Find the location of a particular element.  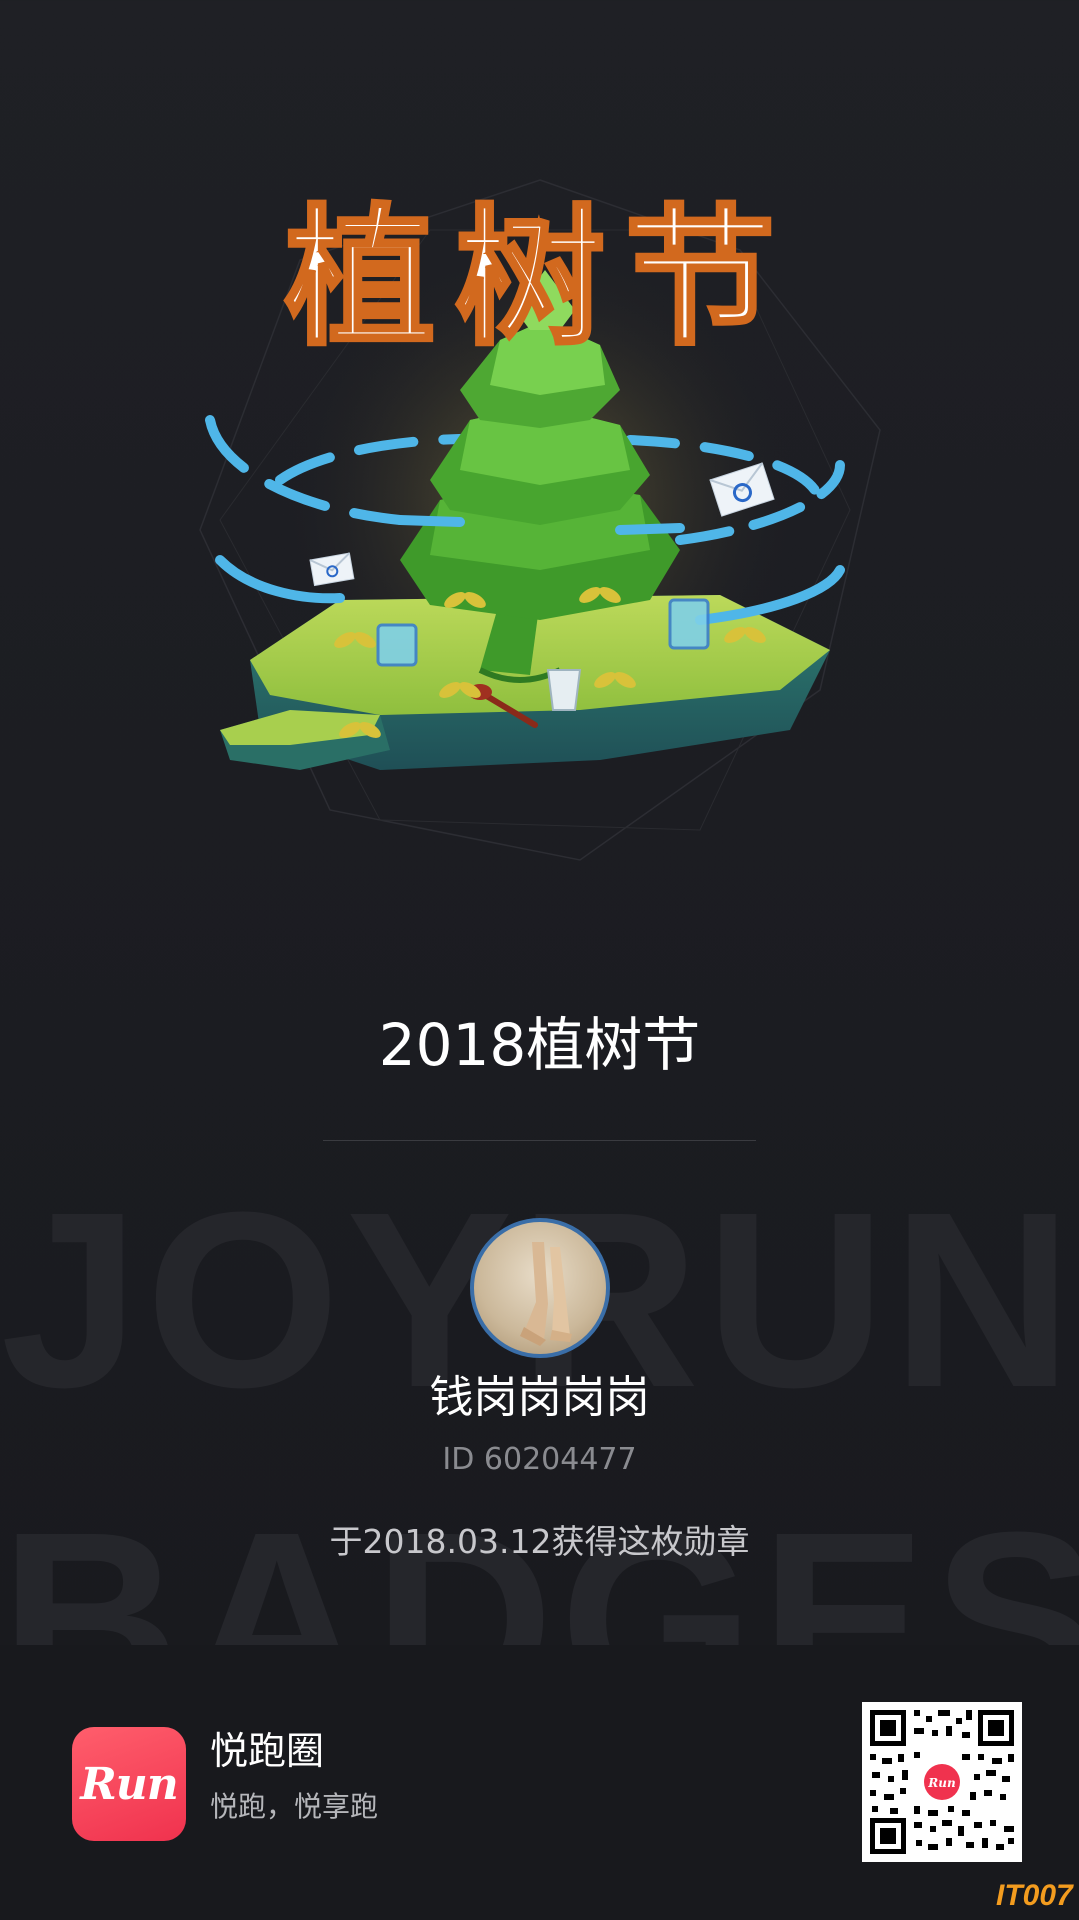

earned-date-text: 于2018.03.12获得这枚勋章 is located at coordinates (539, 1541).